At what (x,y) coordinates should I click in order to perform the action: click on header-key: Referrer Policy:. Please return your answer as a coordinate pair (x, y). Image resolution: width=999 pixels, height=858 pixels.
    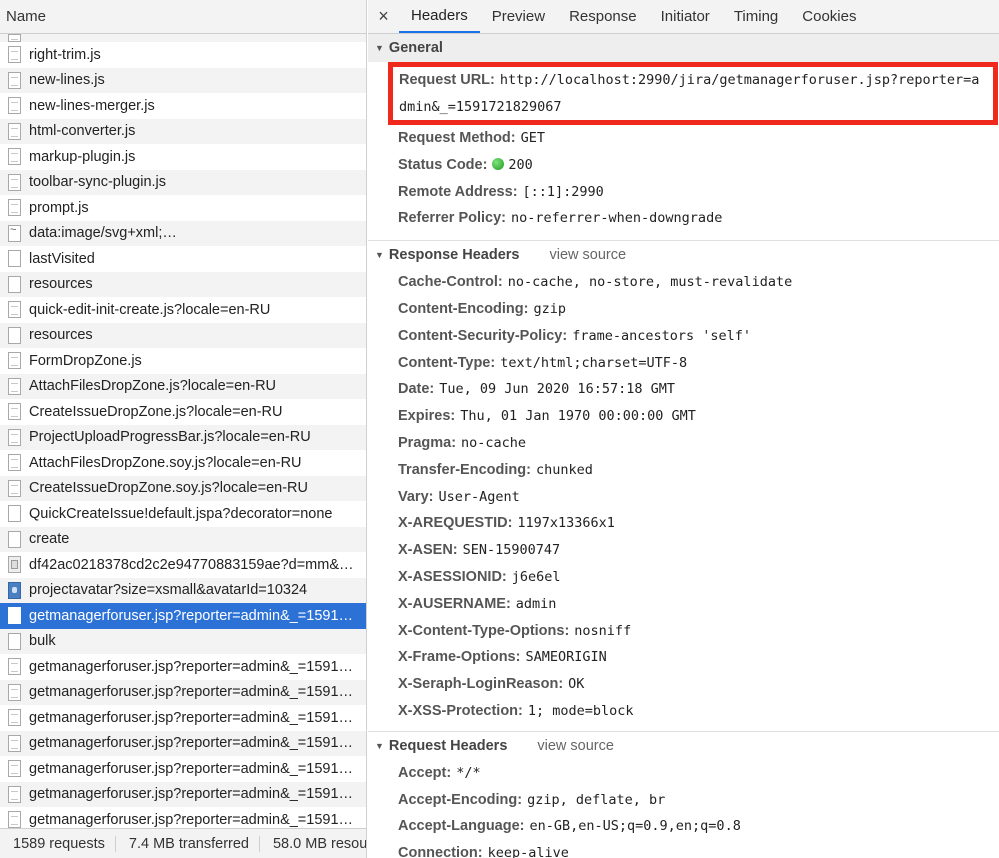
    Looking at the image, I should click on (452, 218).